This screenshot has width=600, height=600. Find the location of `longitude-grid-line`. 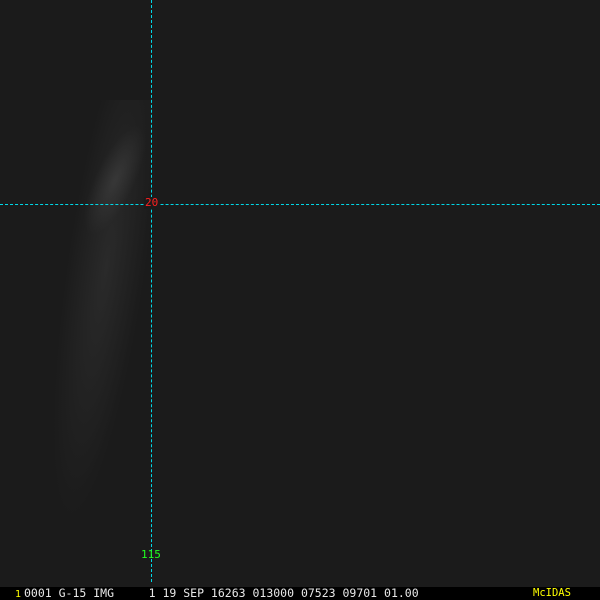

longitude-grid-line is located at coordinates (151, 291).